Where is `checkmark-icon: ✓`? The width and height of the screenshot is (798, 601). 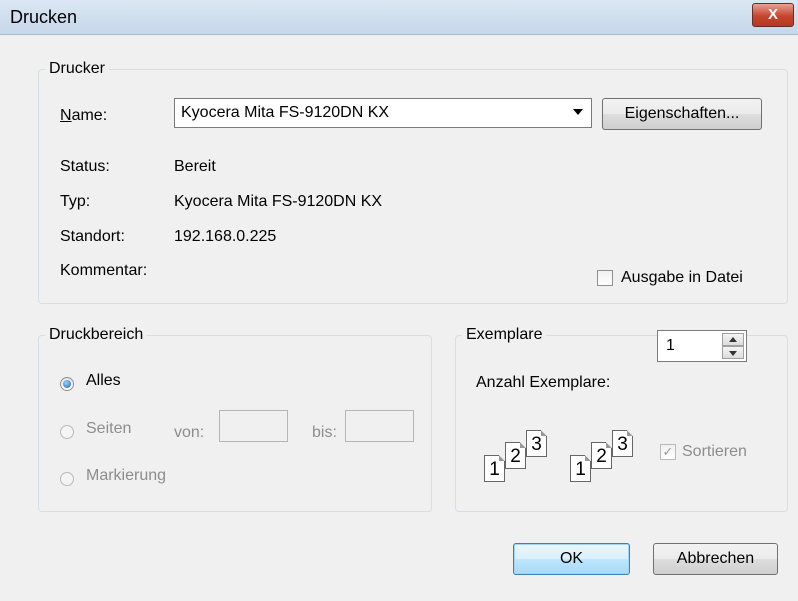
checkmark-icon: ✓ is located at coordinates (668, 451).